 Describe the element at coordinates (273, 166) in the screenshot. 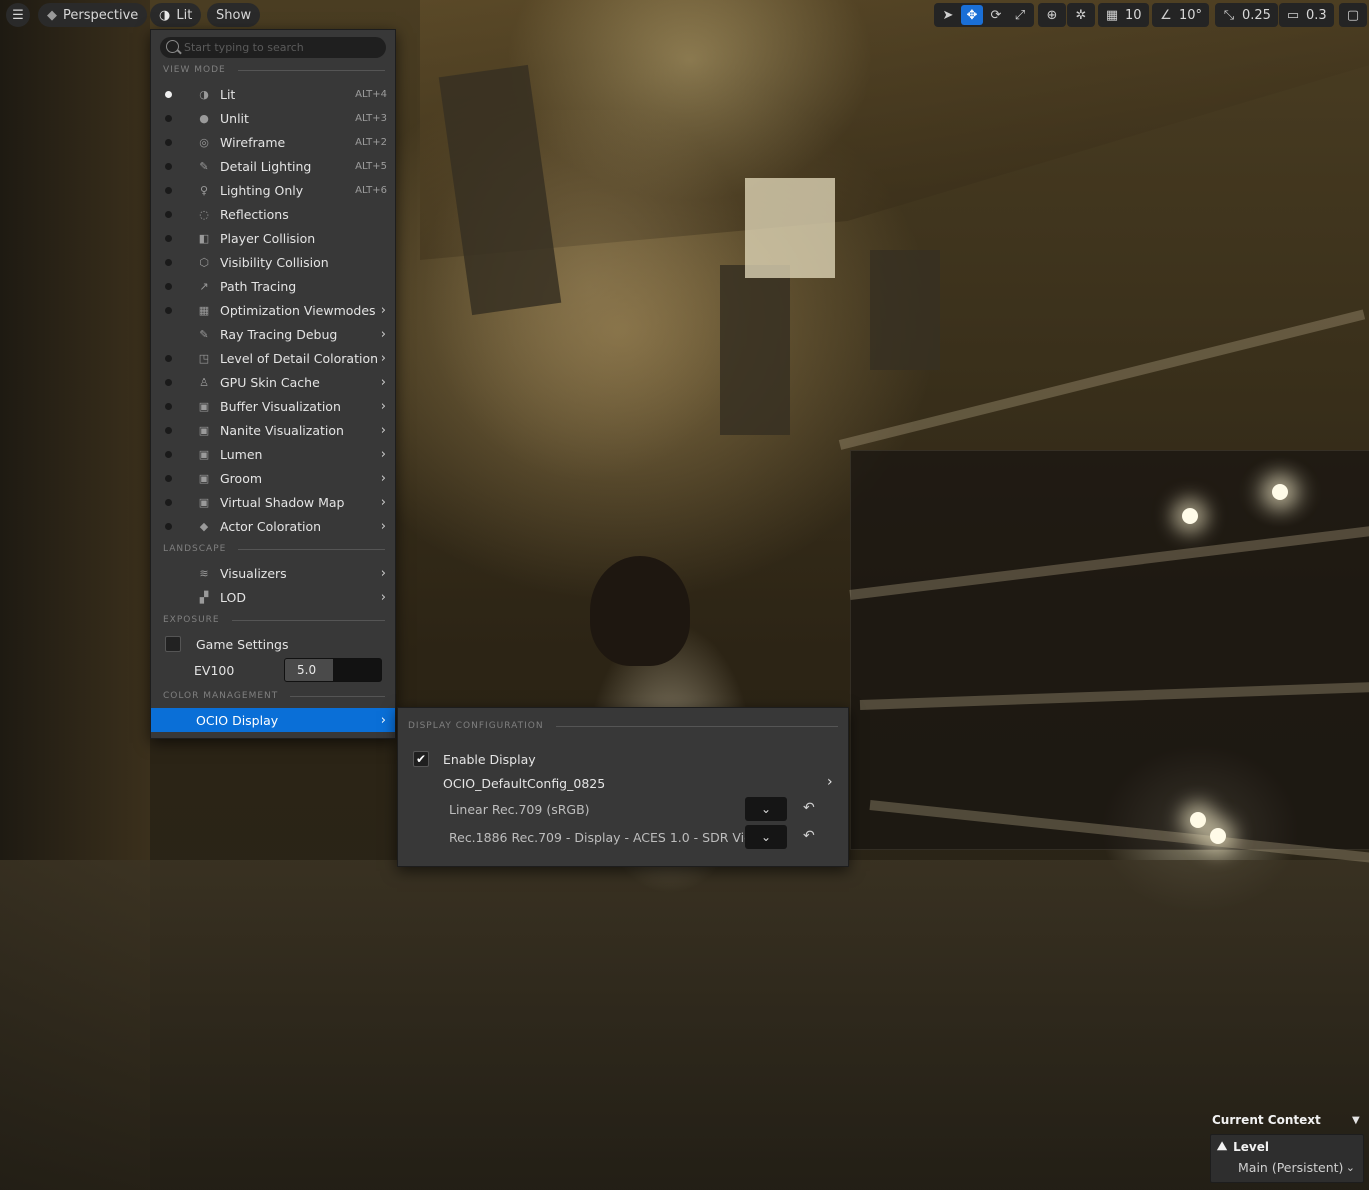

I see `menu-item-detail-lighting: ✎ Detail Lighting ALT+5` at that location.